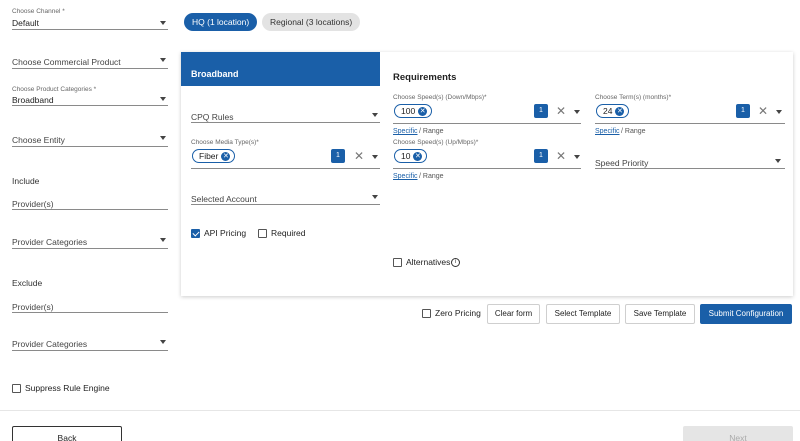 The image size is (800, 441). Describe the element at coordinates (33, 307) in the screenshot. I see `exclude-providers-placeholder: Provider(s)` at that location.